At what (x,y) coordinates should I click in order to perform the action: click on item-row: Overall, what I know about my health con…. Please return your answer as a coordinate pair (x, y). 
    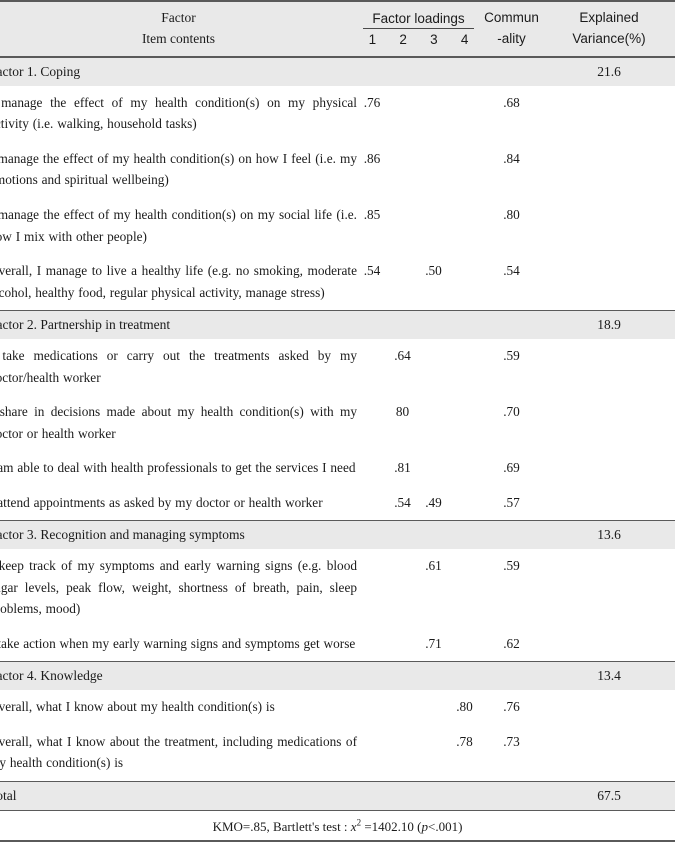
    Looking at the image, I should click on (337, 707).